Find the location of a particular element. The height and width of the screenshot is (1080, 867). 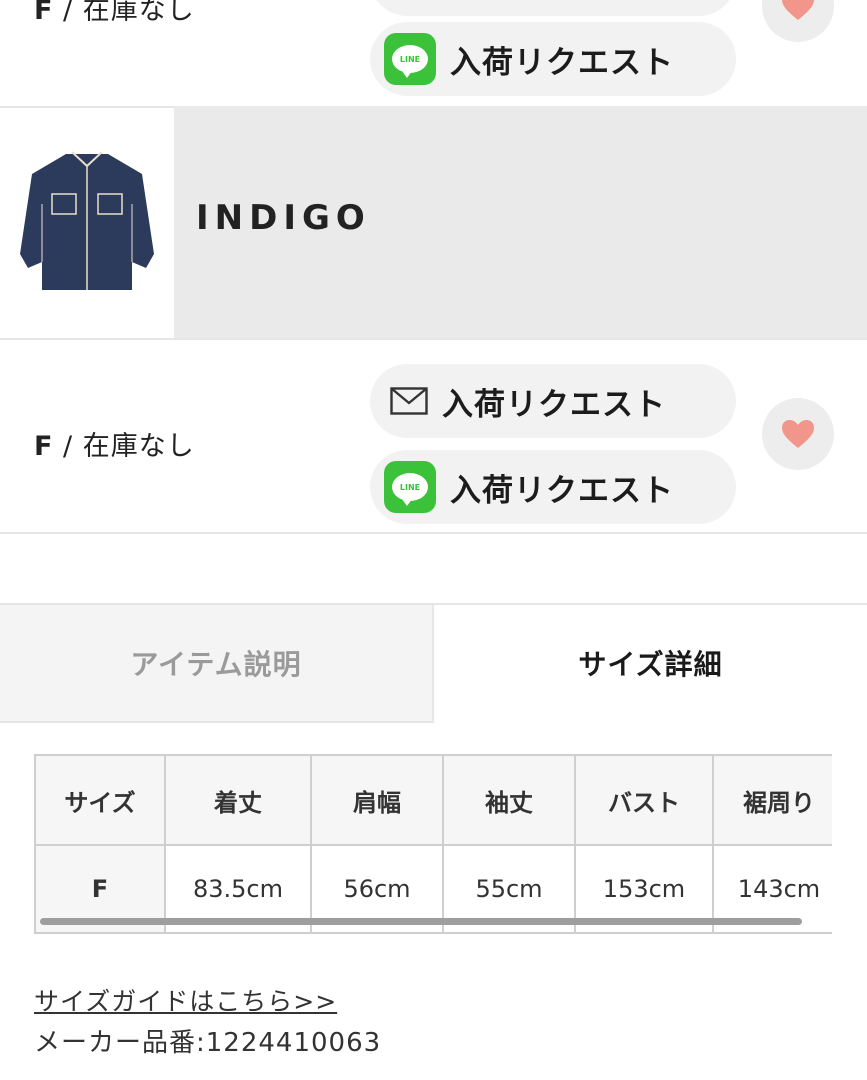

table-header: 裾周り is located at coordinates (779, 800).